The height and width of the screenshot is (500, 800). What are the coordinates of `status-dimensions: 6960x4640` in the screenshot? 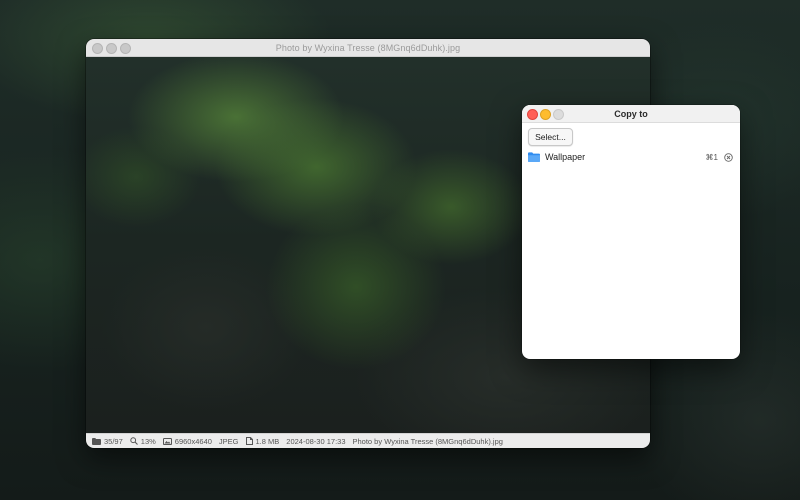 It's located at (187, 441).